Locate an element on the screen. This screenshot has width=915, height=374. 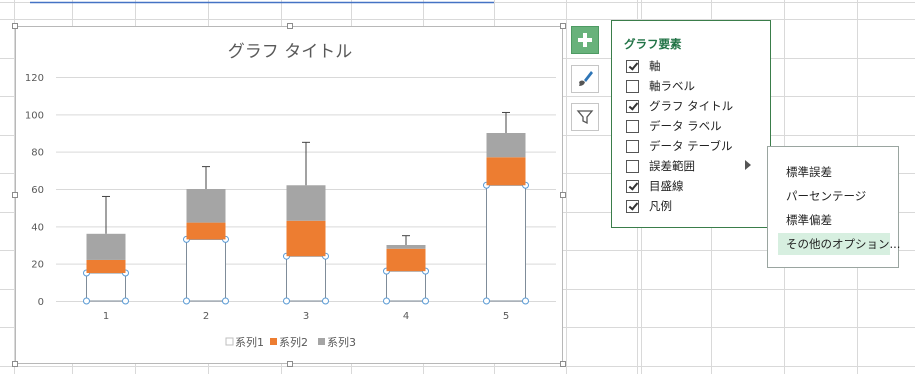
chart-element-label: グラフ タイトル is located at coordinates (691, 106).